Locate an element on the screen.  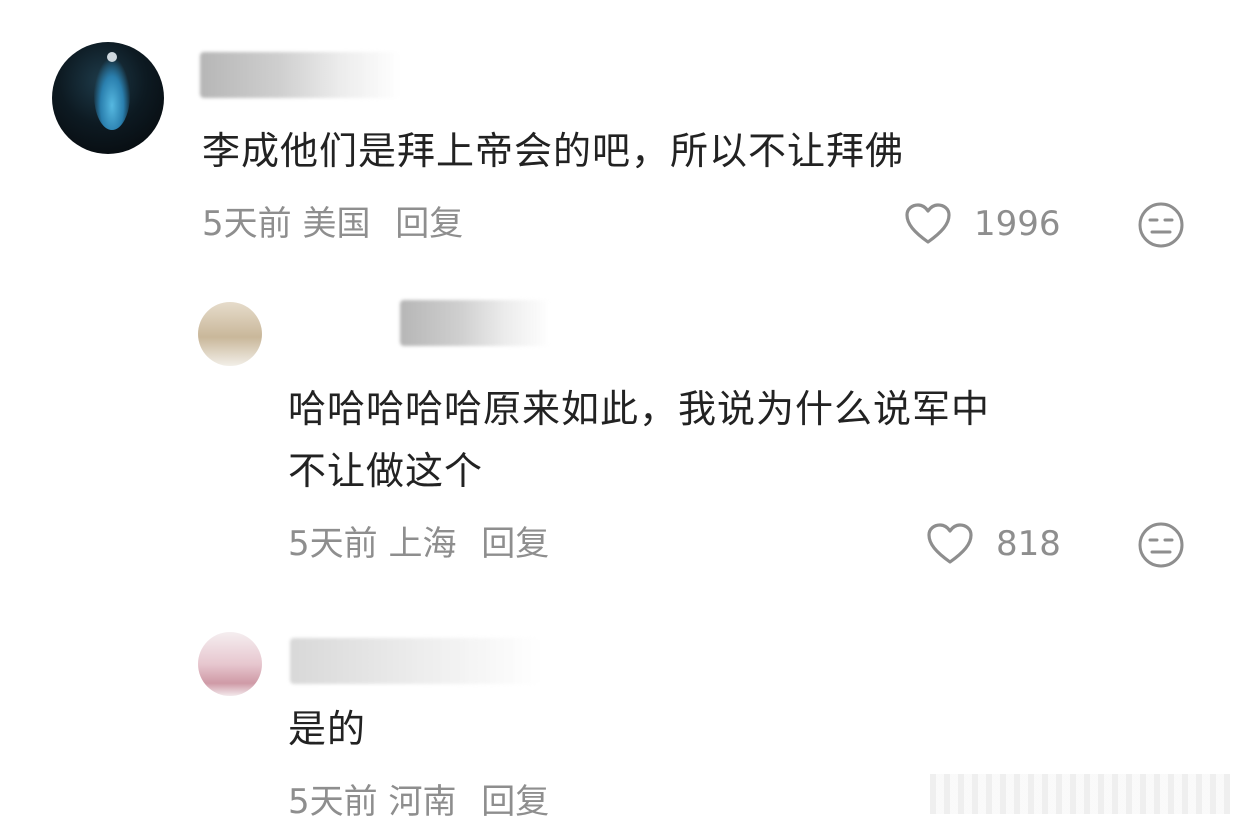
avatar-figure-head is located at coordinates (112, 57).